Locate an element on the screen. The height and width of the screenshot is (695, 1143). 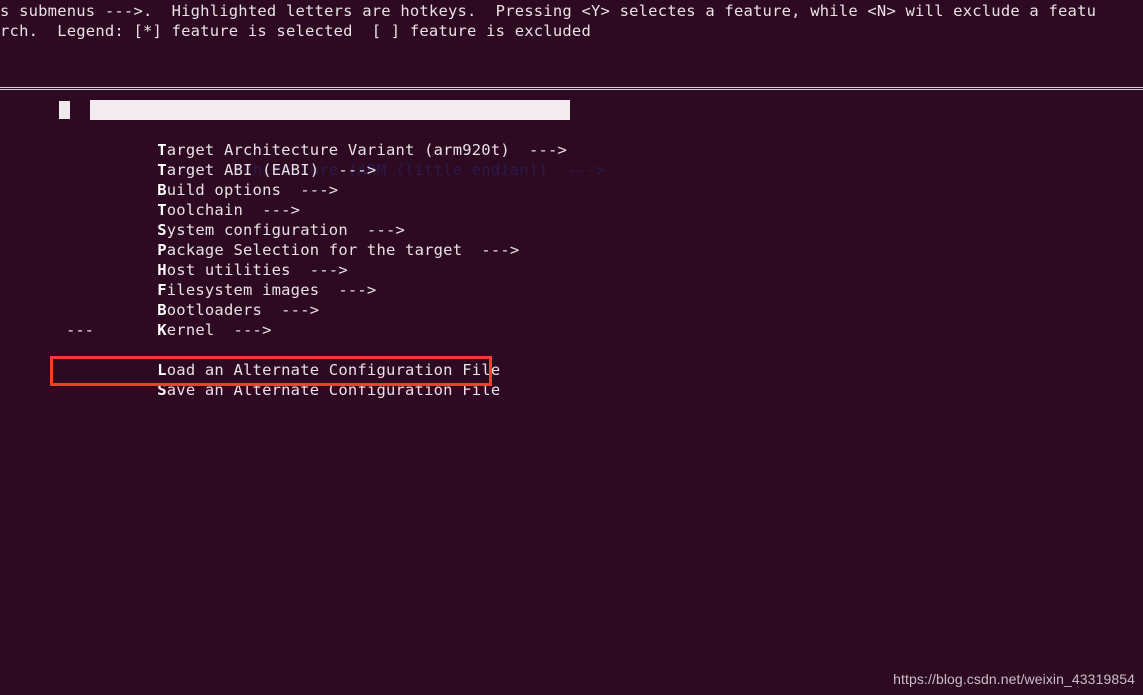
menu-item-kernel: Kernel ---> is located at coordinates (571, 319).